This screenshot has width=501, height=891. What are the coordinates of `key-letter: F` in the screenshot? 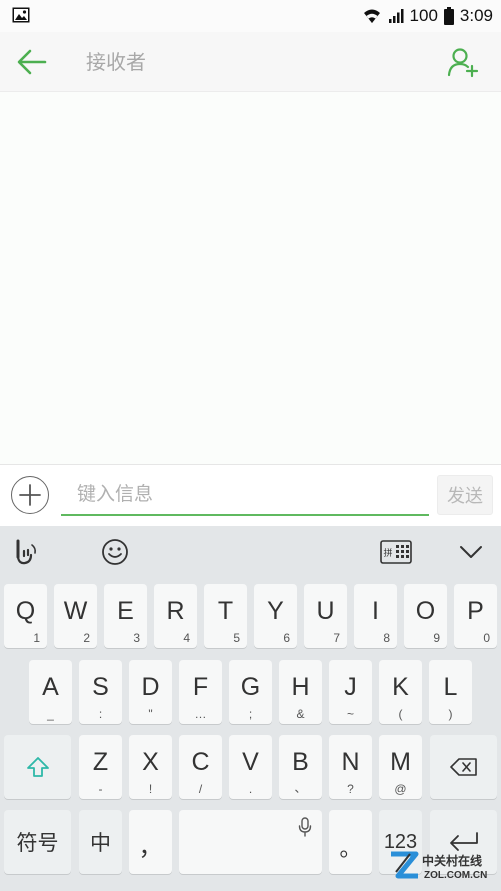 It's located at (200, 686).